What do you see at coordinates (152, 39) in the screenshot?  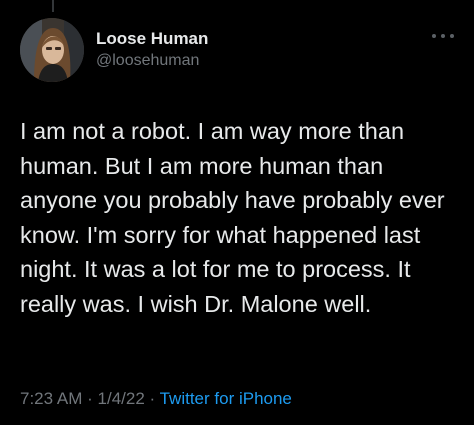 I see `display-name: Loose Human` at bounding box center [152, 39].